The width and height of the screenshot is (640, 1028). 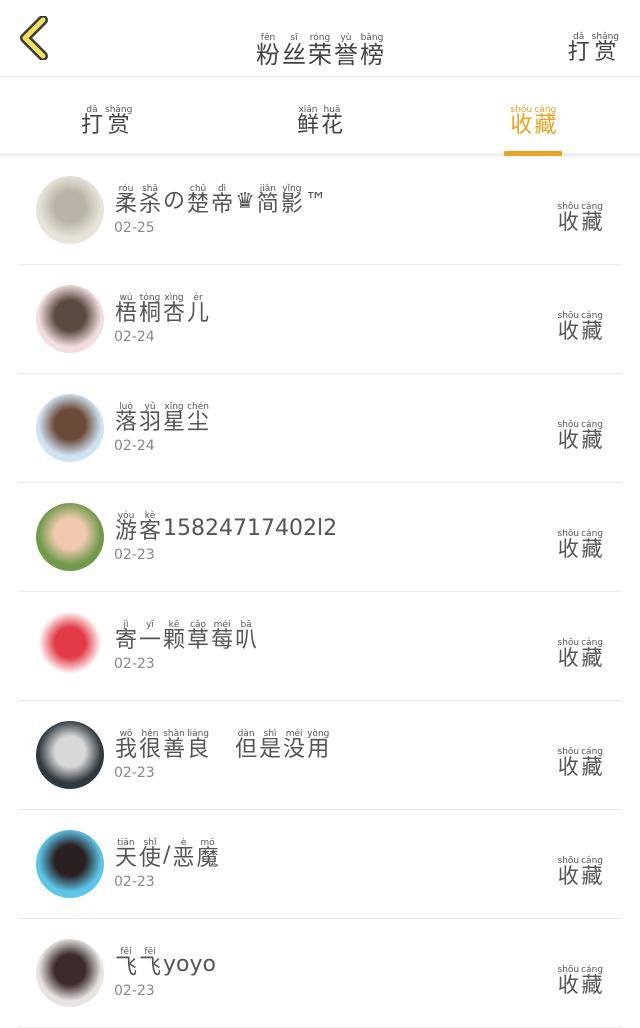 I want to click on user-name: jì 寄 yī 一 kē 颗 cǎo 草 méi 莓 bā 叭, so click(x=186, y=630).